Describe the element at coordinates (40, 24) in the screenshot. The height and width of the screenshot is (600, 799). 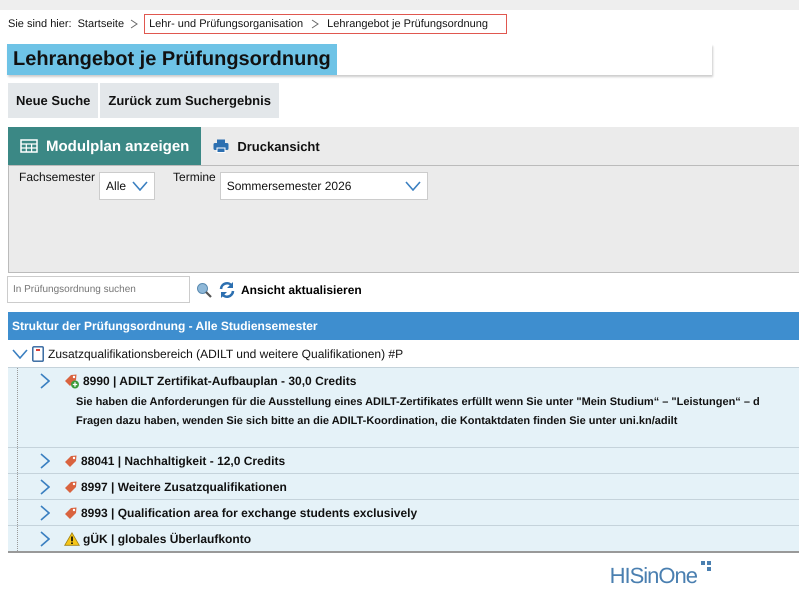
I see `breadcrumb-label: Sie sind hier:` at that location.